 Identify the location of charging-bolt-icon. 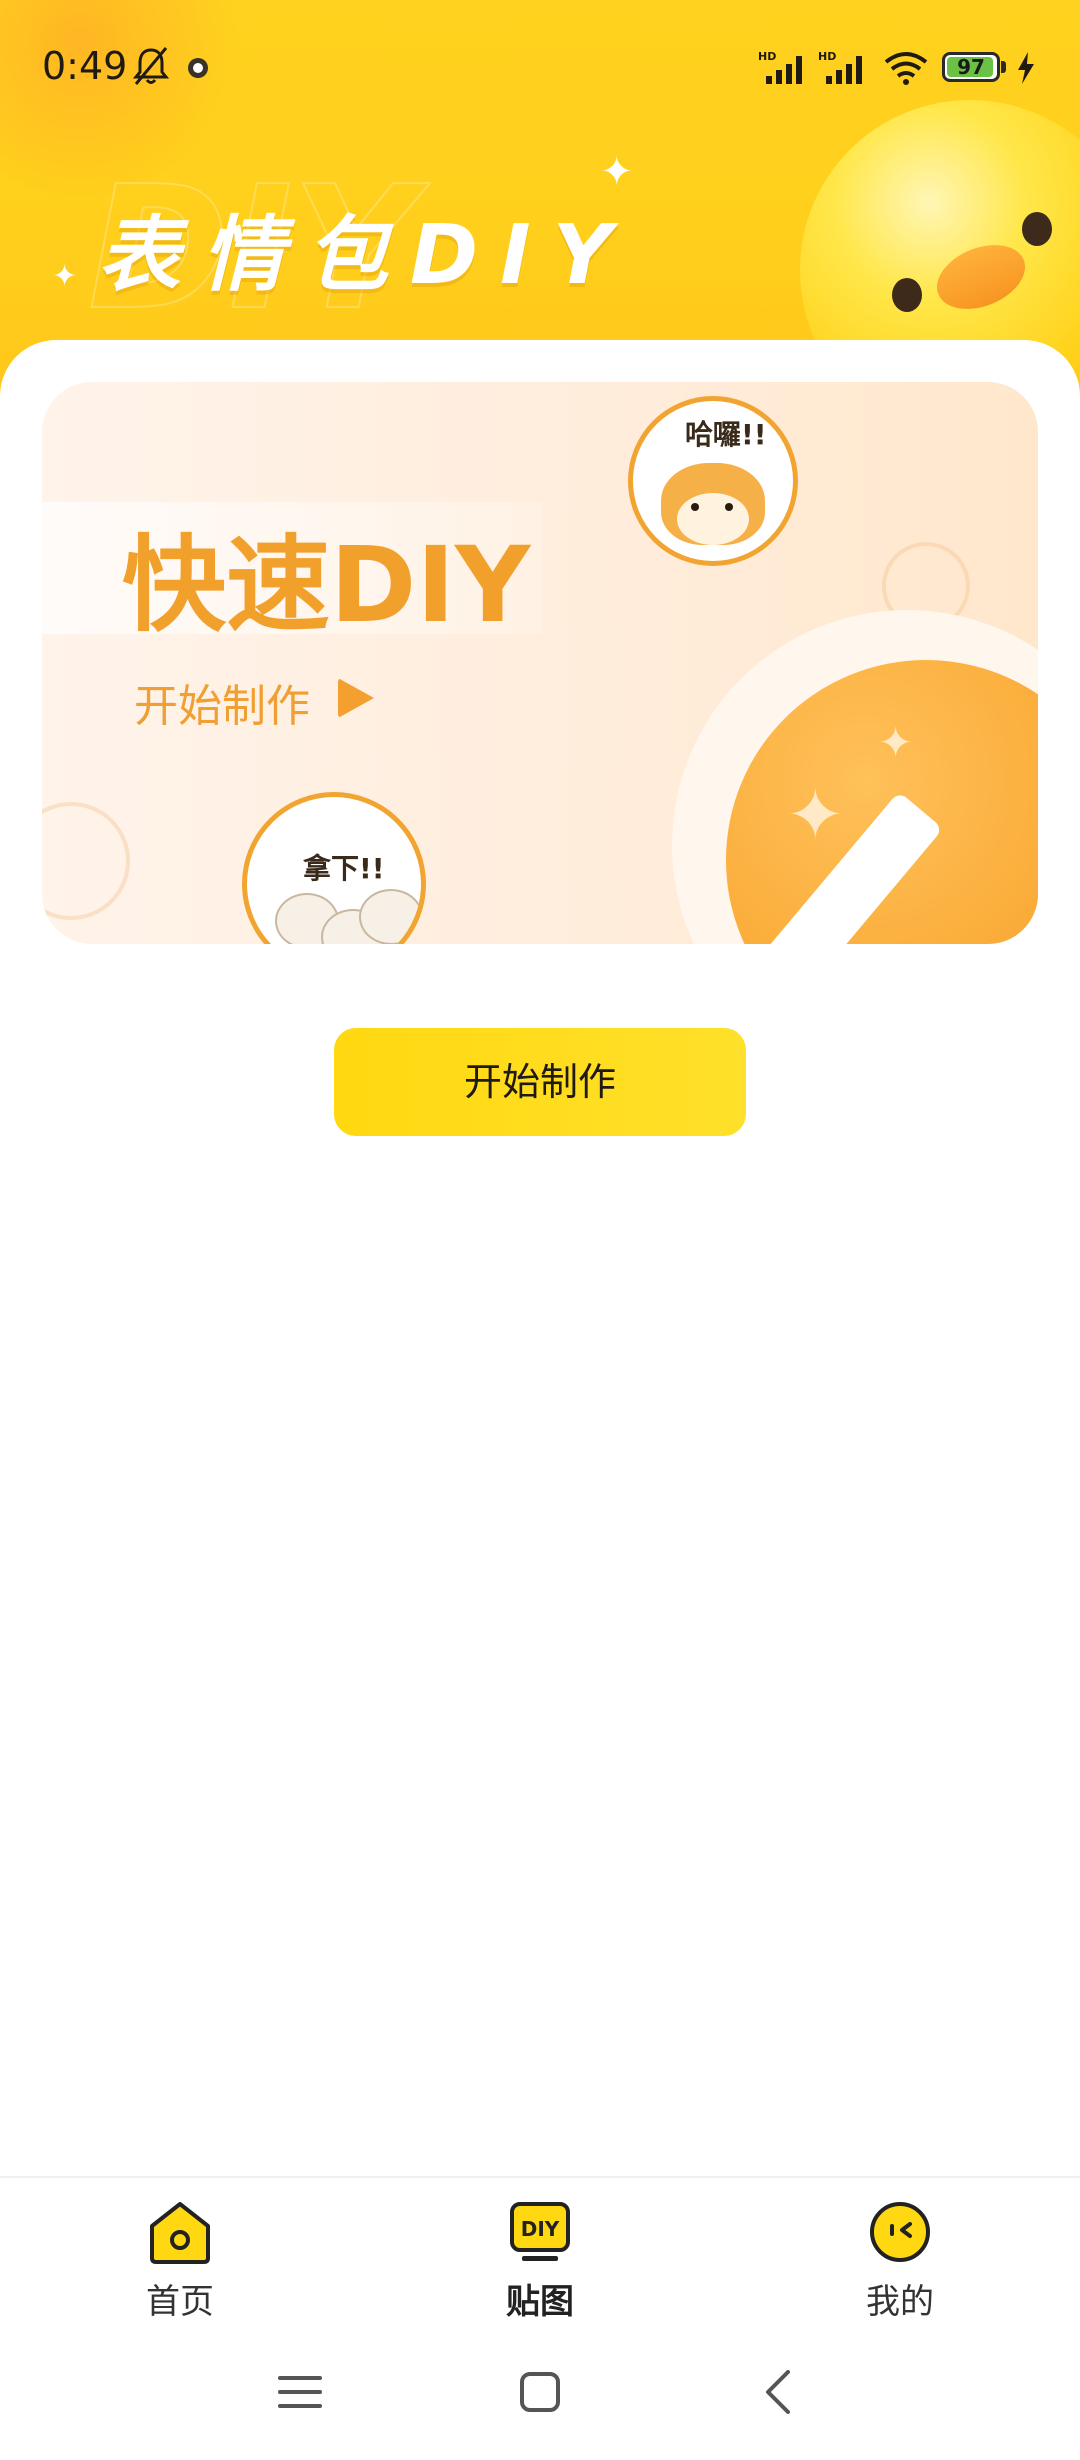
(1026, 68).